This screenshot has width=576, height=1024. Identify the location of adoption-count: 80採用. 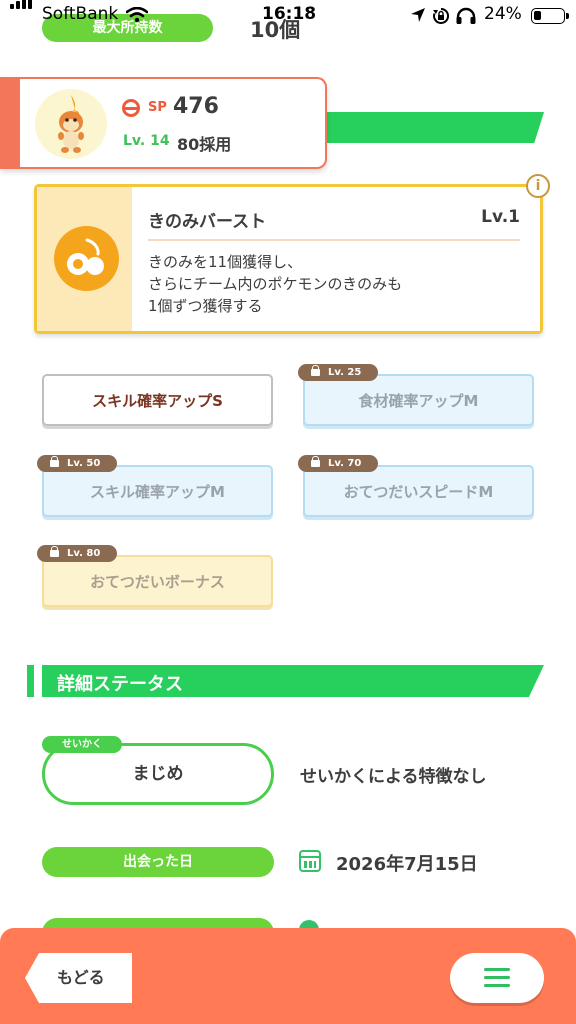
(204, 144).